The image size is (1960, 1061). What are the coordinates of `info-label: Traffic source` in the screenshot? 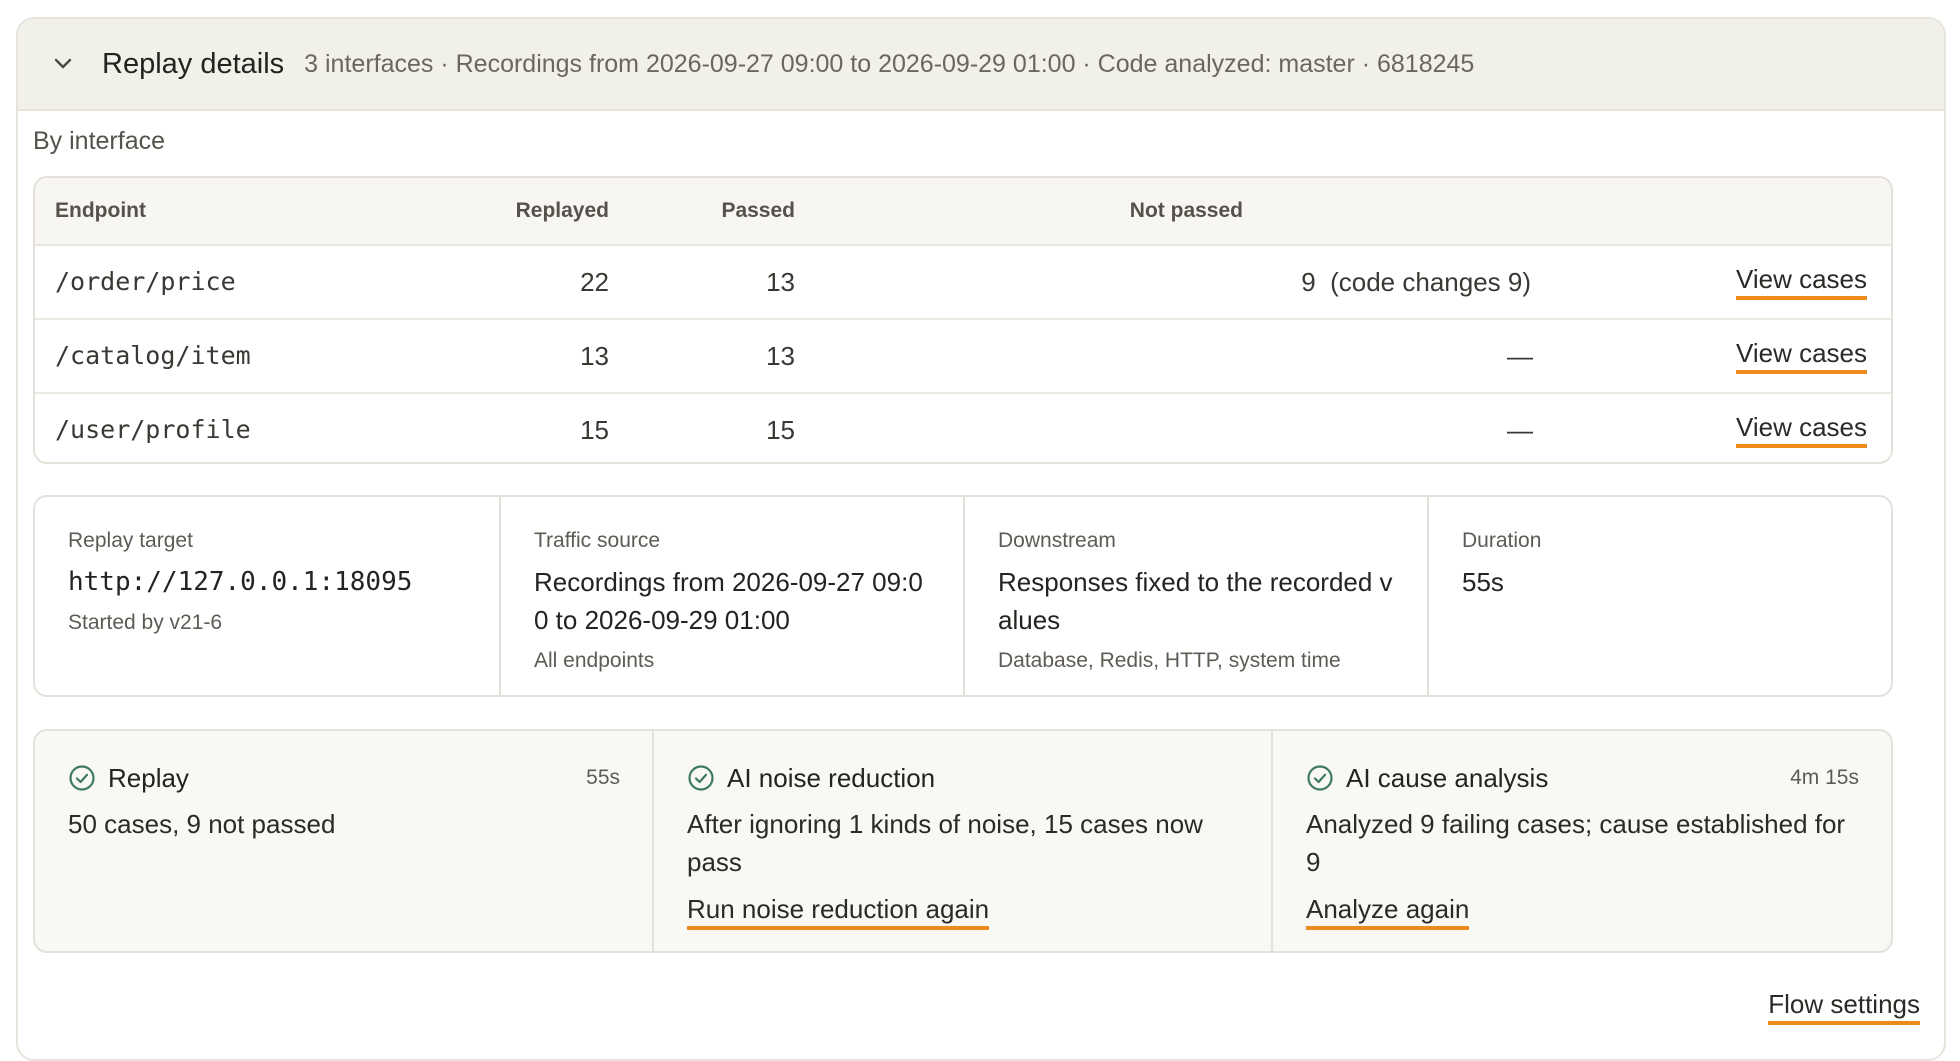 It's located at (597, 540).